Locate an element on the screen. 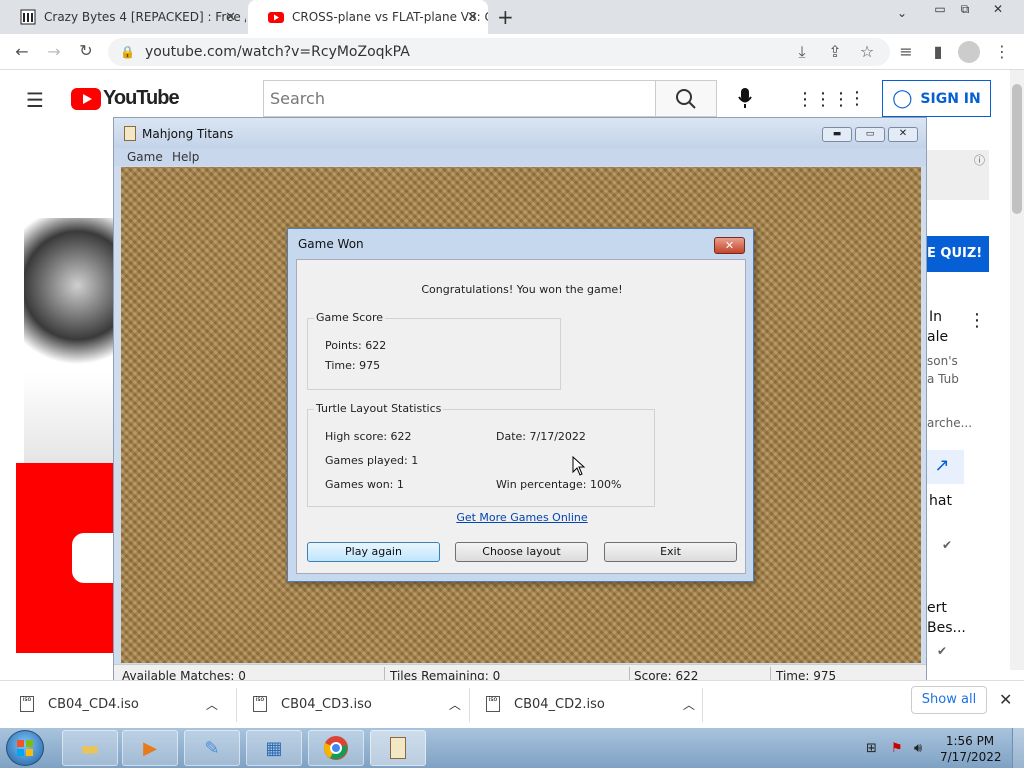 The image size is (1024, 768). media-control-icon: ≡ is located at coordinates (906, 51).